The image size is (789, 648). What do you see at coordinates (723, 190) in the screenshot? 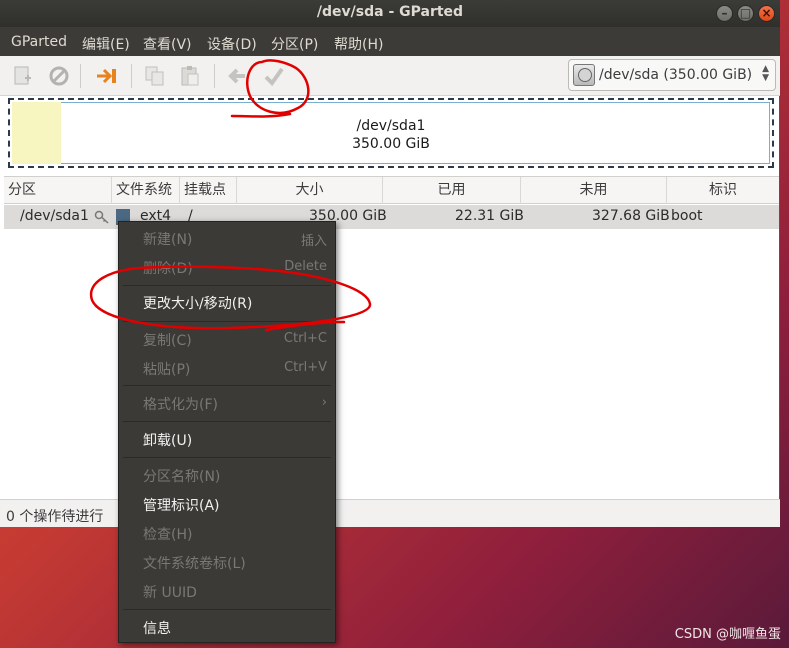
I see `column-flags: 标识` at bounding box center [723, 190].